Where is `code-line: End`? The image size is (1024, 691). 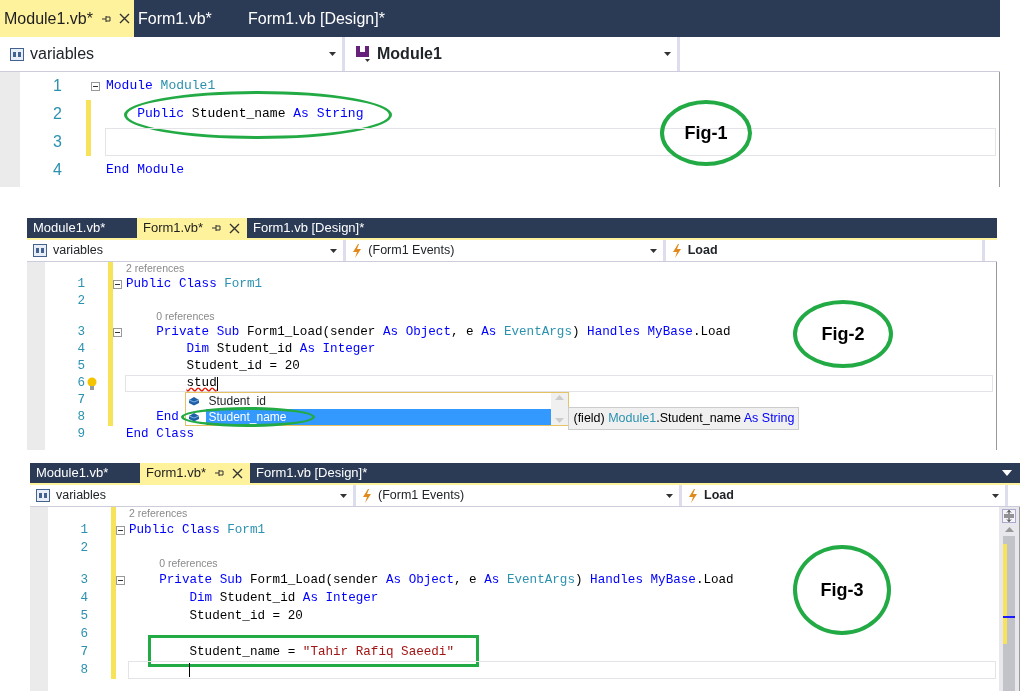 code-line: End is located at coordinates (167, 418).